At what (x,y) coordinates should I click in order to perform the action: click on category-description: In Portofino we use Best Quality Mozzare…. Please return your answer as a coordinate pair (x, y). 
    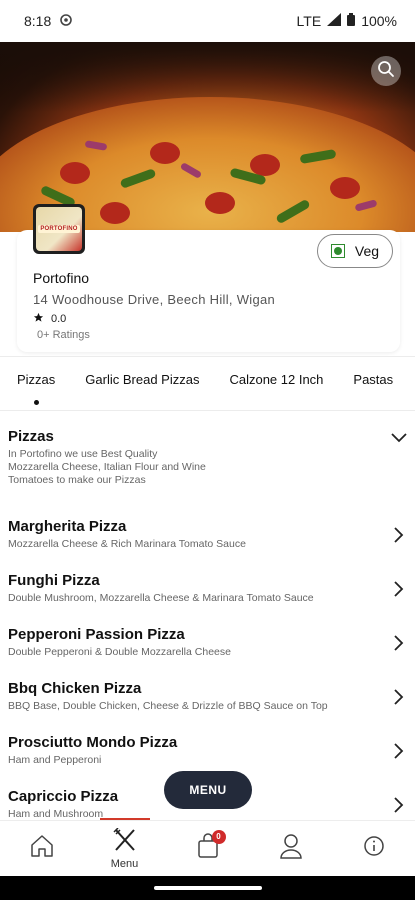
    Looking at the image, I should click on (107, 467).